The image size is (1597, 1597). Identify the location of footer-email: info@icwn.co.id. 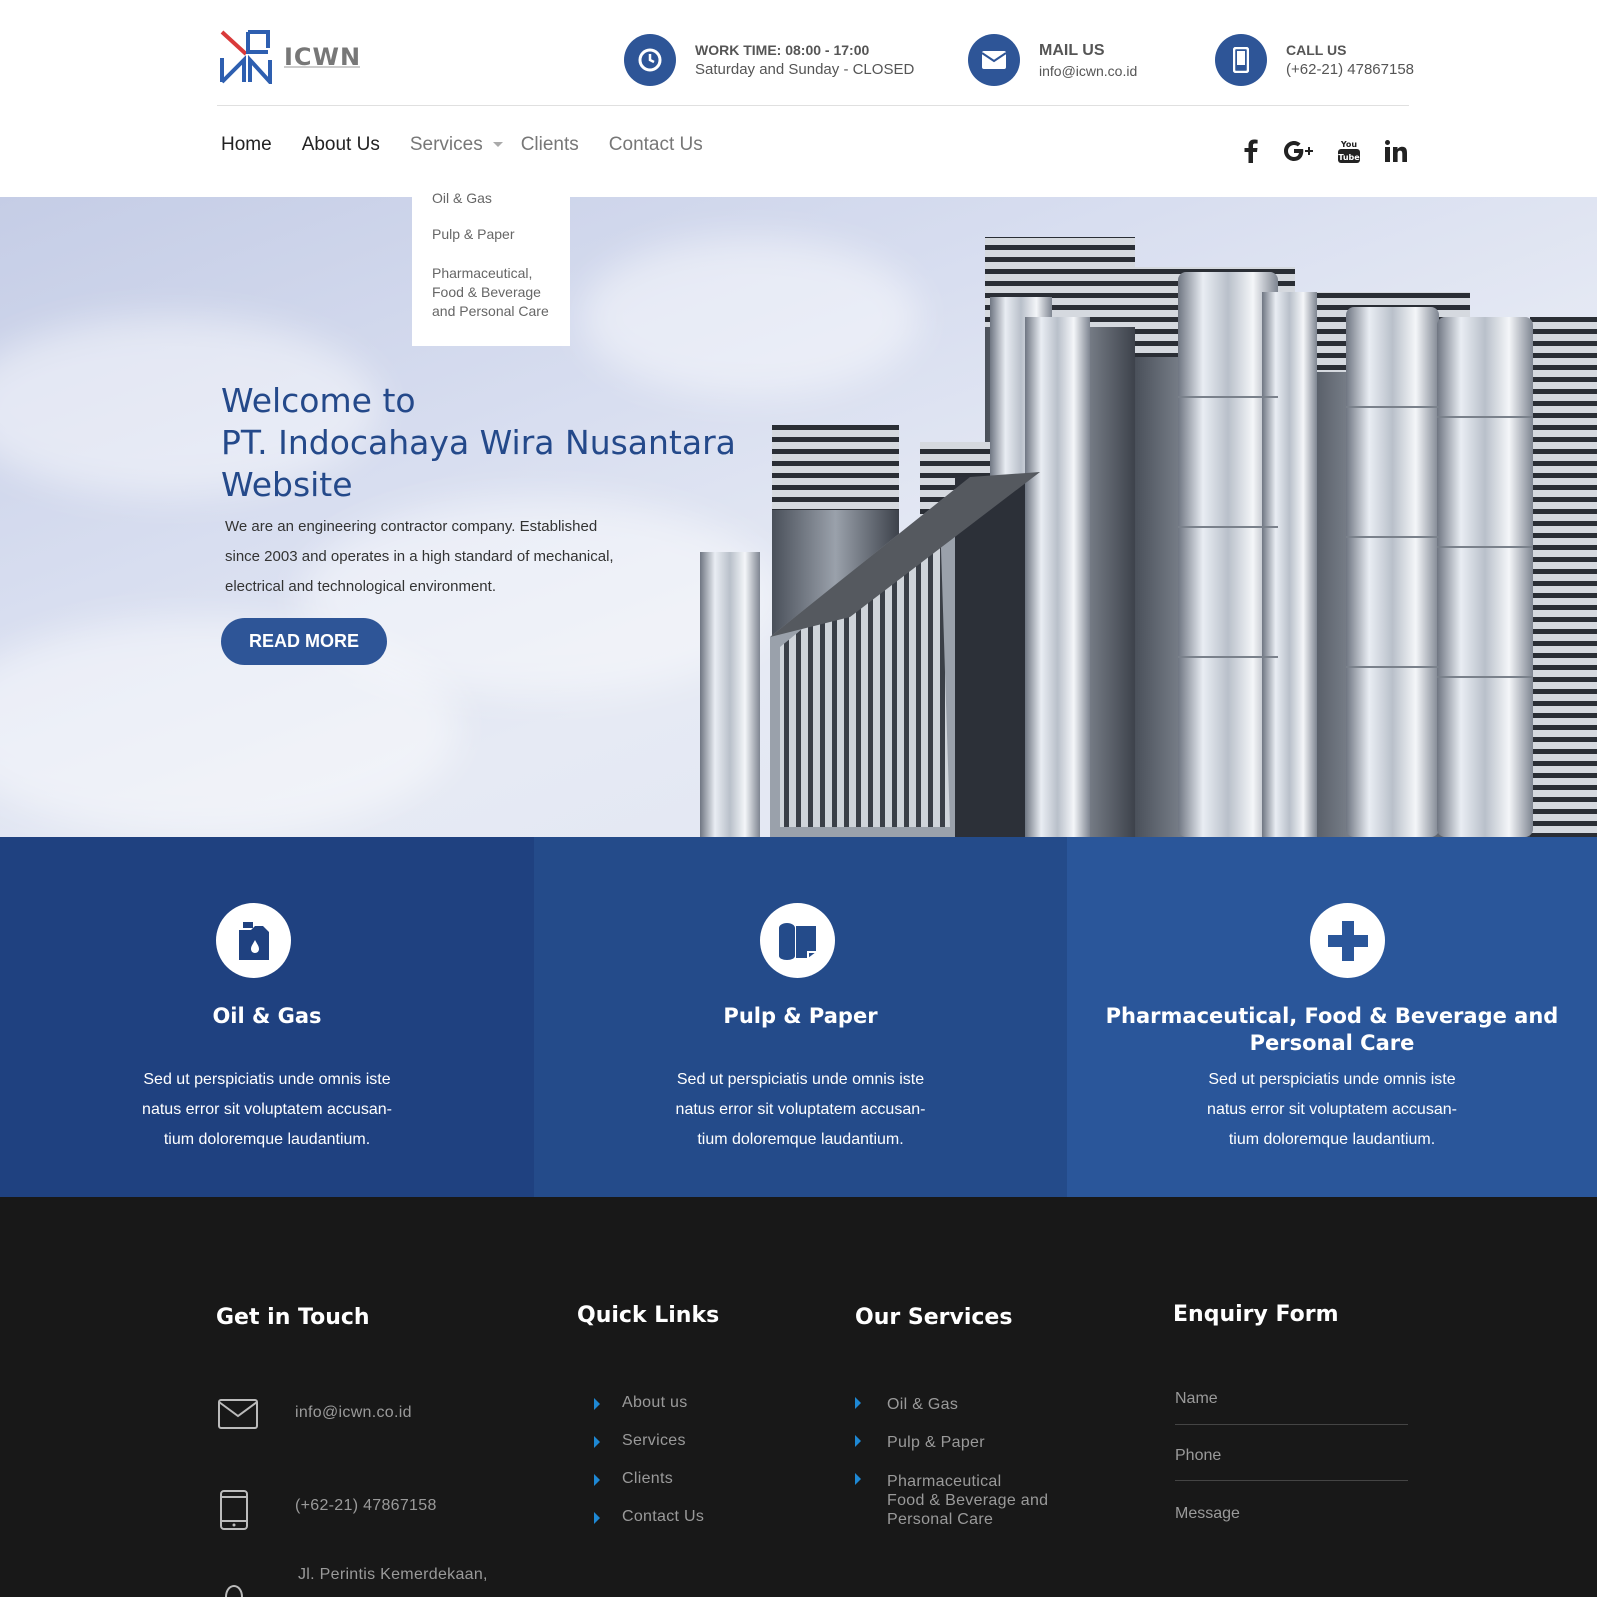
(353, 1413).